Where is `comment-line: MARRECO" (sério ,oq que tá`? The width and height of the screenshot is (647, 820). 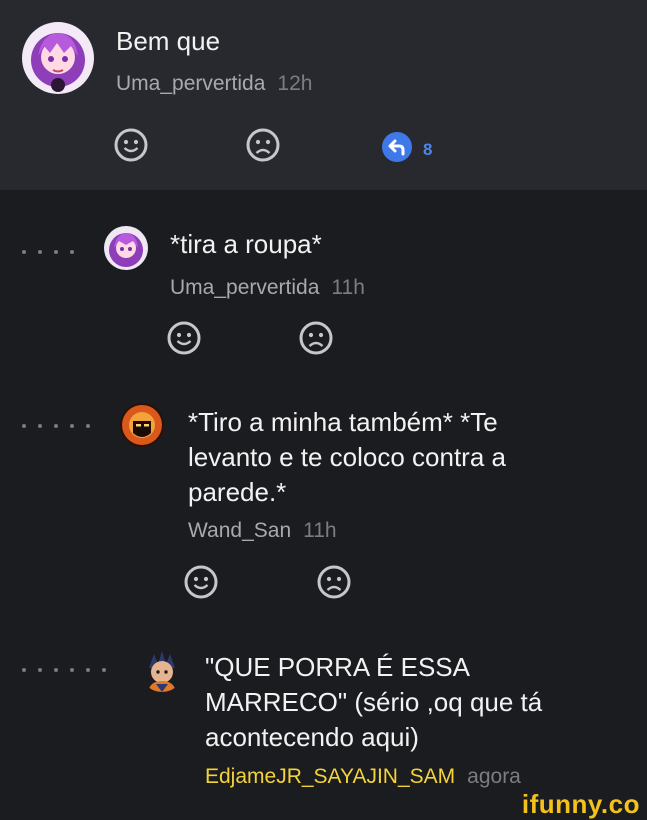
comment-line: MARRECO" (sério ,oq que tá is located at coordinates (374, 702).